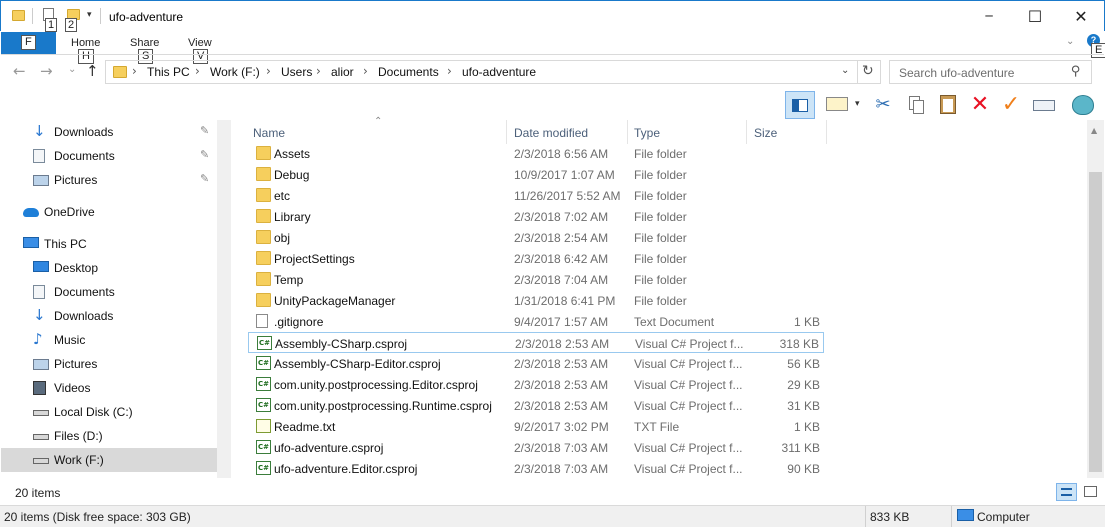  Describe the element at coordinates (109, 412) in the screenshot. I see `nav-item-local-disk-c: Local Disk (C:)` at that location.